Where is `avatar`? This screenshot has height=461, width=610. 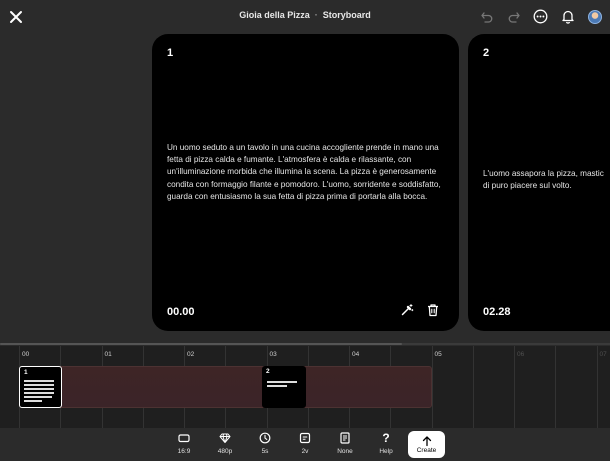 avatar is located at coordinates (594, 16).